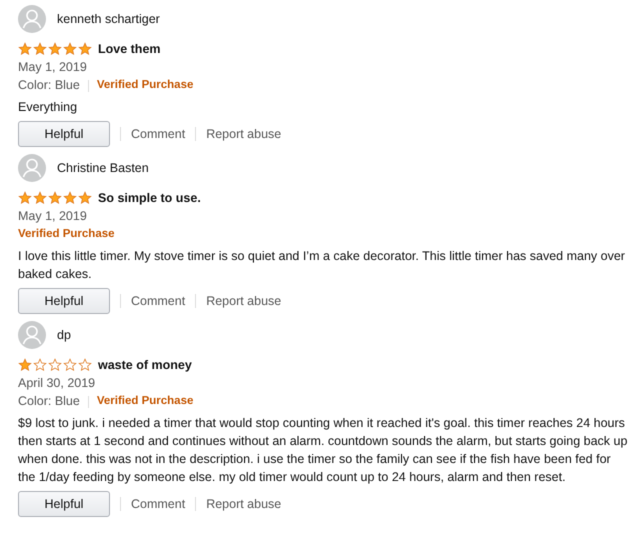  Describe the element at coordinates (149, 198) in the screenshot. I see `review-title: So simple to use.` at that location.